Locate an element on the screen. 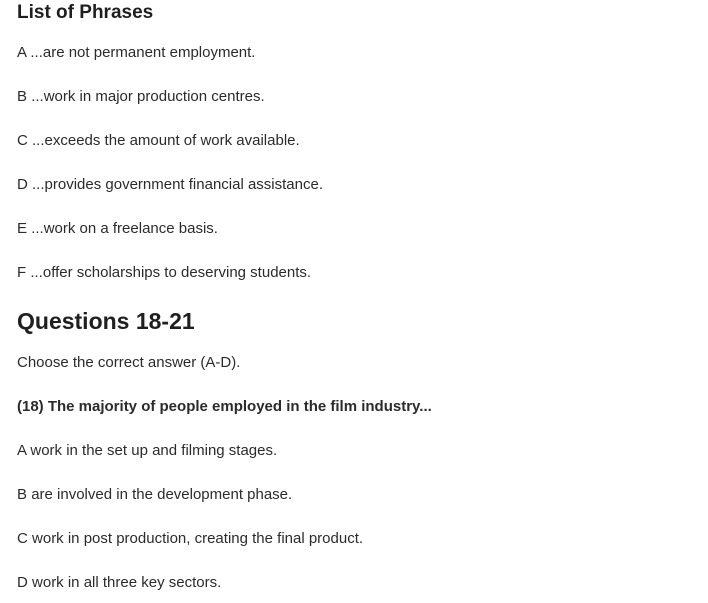  phrase-letter: A is located at coordinates (22, 52).